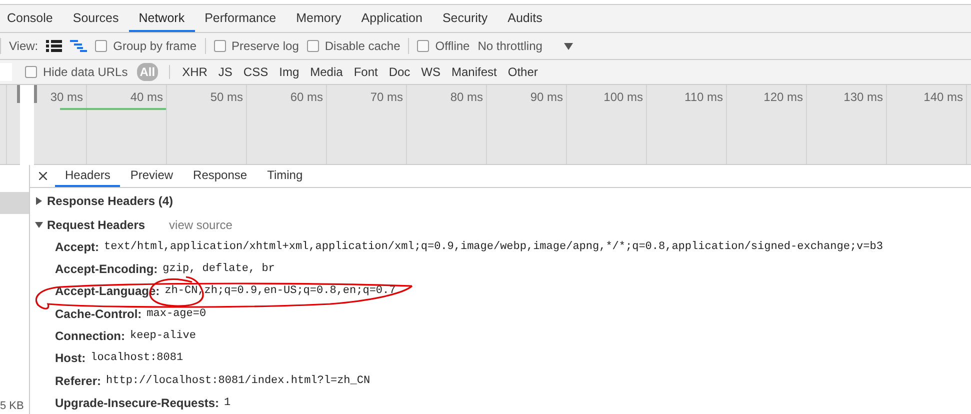  What do you see at coordinates (70, 358) in the screenshot?
I see `header-name: Host:` at bounding box center [70, 358].